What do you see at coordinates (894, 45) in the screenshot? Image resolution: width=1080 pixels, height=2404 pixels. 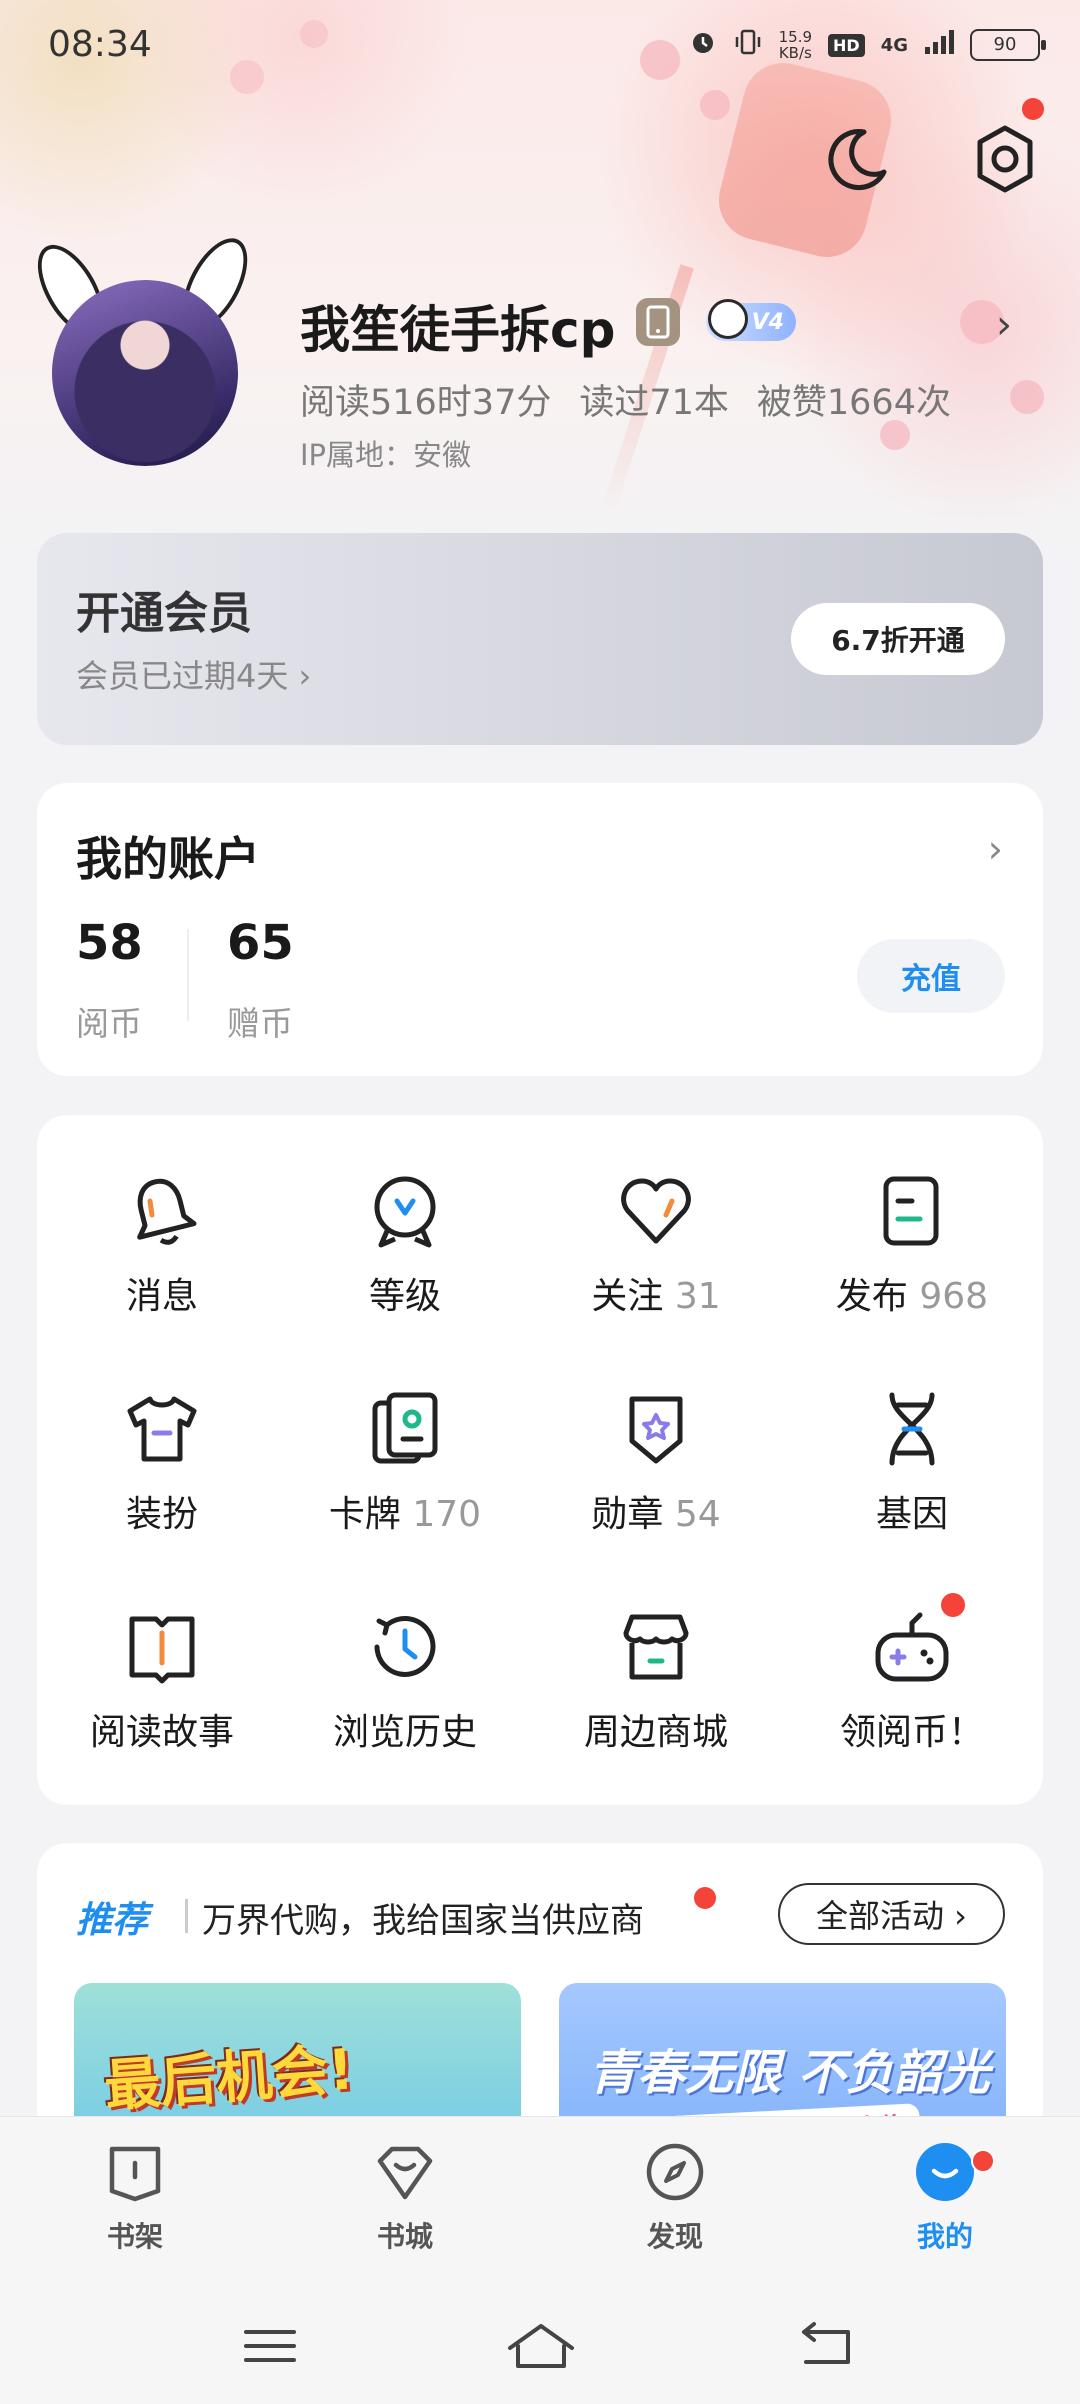 I see `network-type: 4G` at bounding box center [894, 45].